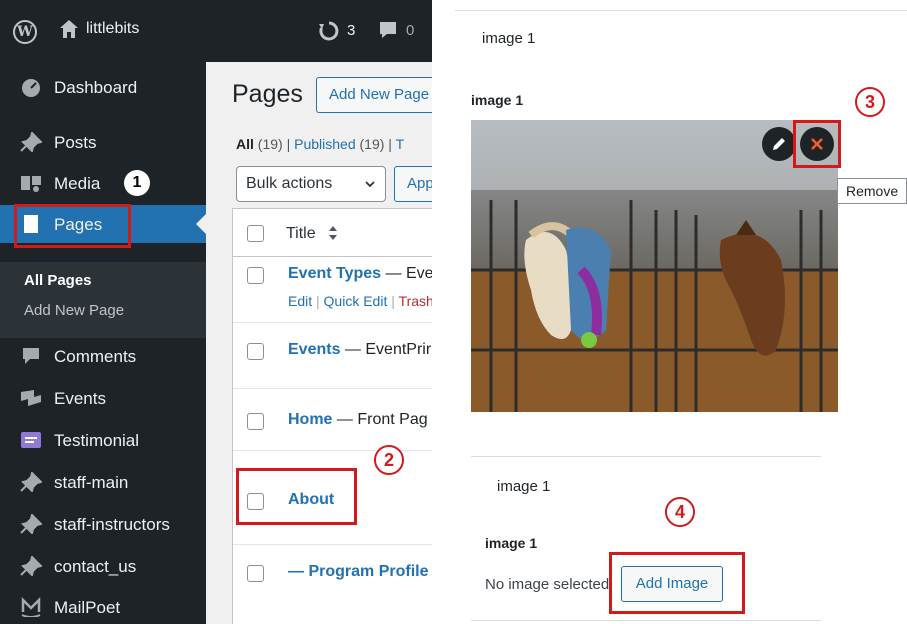 This screenshot has width=907, height=624. I want to click on step-badge-2: 2, so click(389, 460).